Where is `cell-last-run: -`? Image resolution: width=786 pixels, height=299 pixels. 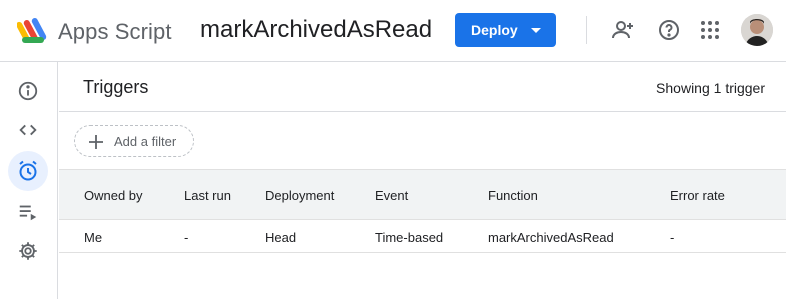
cell-last-run: - is located at coordinates (186, 237).